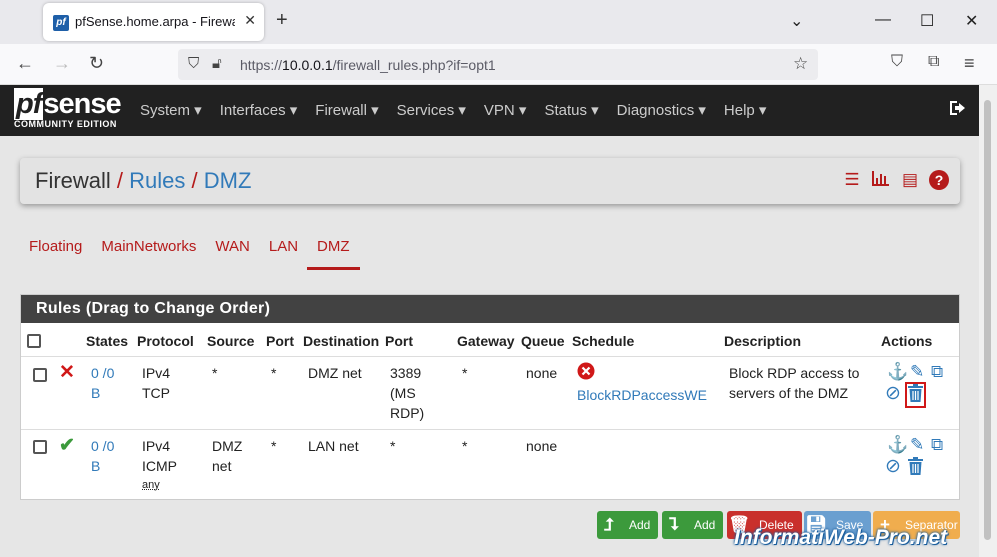 The image size is (997, 557). Describe the element at coordinates (193, 63) in the screenshot. I see `shield-icon: ⛉` at that location.